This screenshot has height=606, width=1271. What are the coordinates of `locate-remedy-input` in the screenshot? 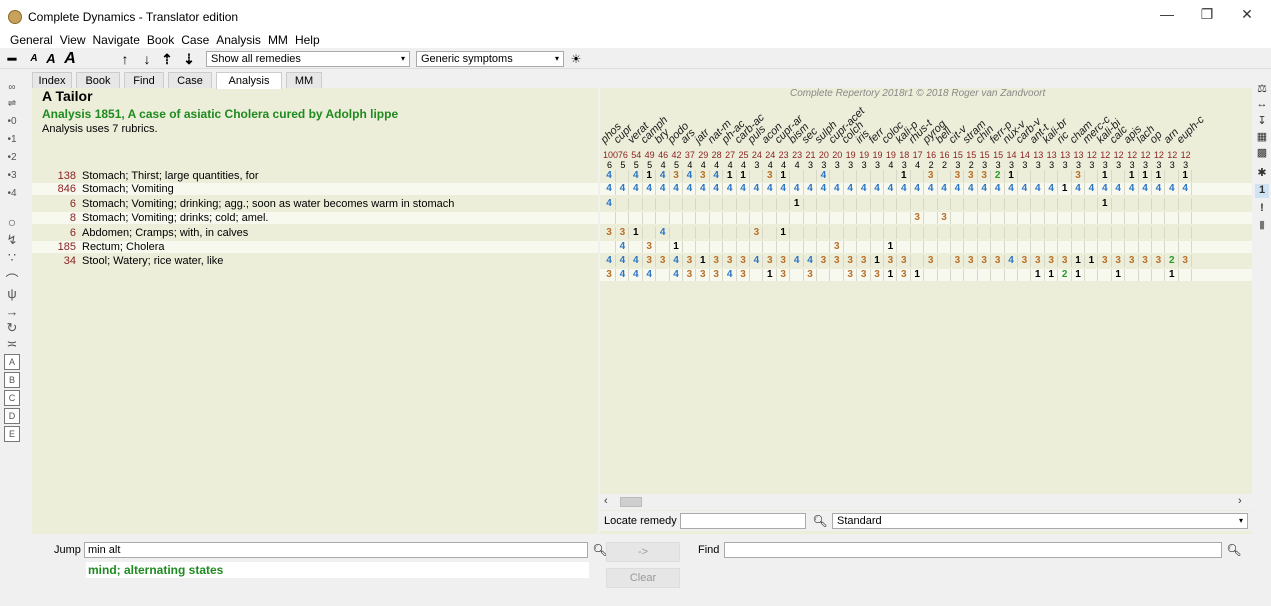 It's located at (743, 521).